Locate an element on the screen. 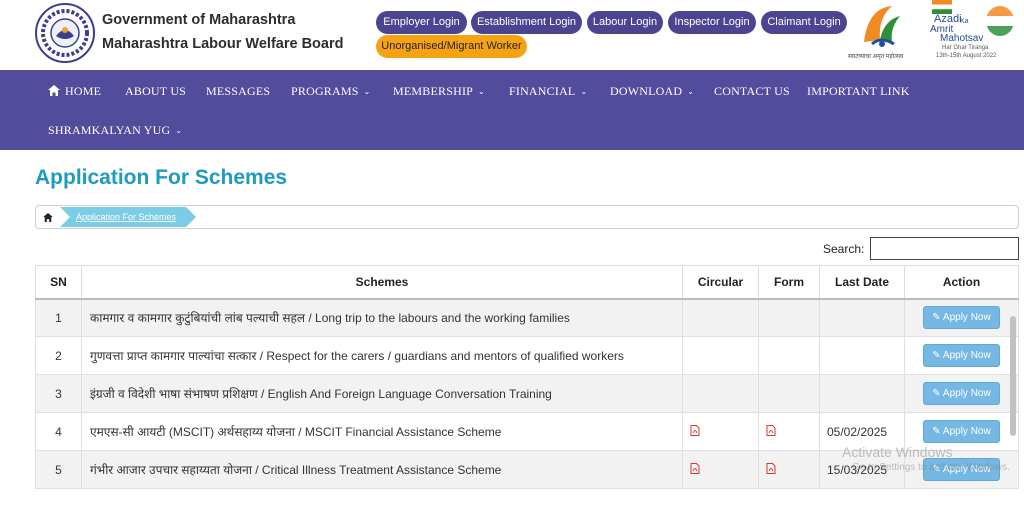 This screenshot has width=1024, height=505. nav-programs: PROGRAMS ⌄ is located at coordinates (331, 91).